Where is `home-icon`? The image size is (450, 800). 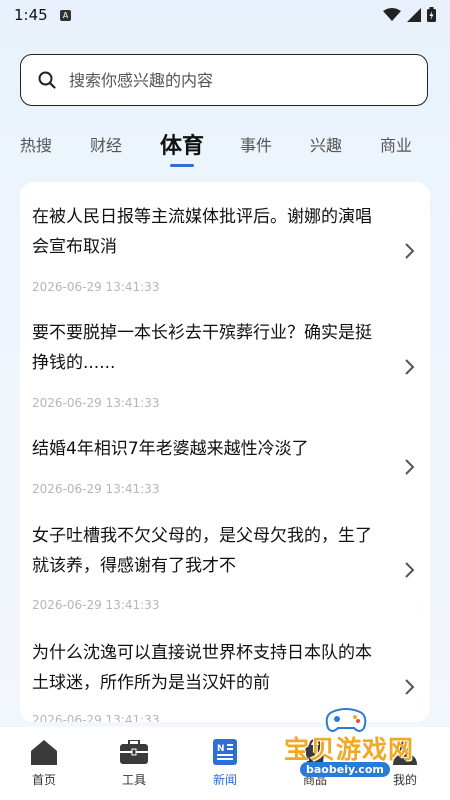 home-icon is located at coordinates (44, 752).